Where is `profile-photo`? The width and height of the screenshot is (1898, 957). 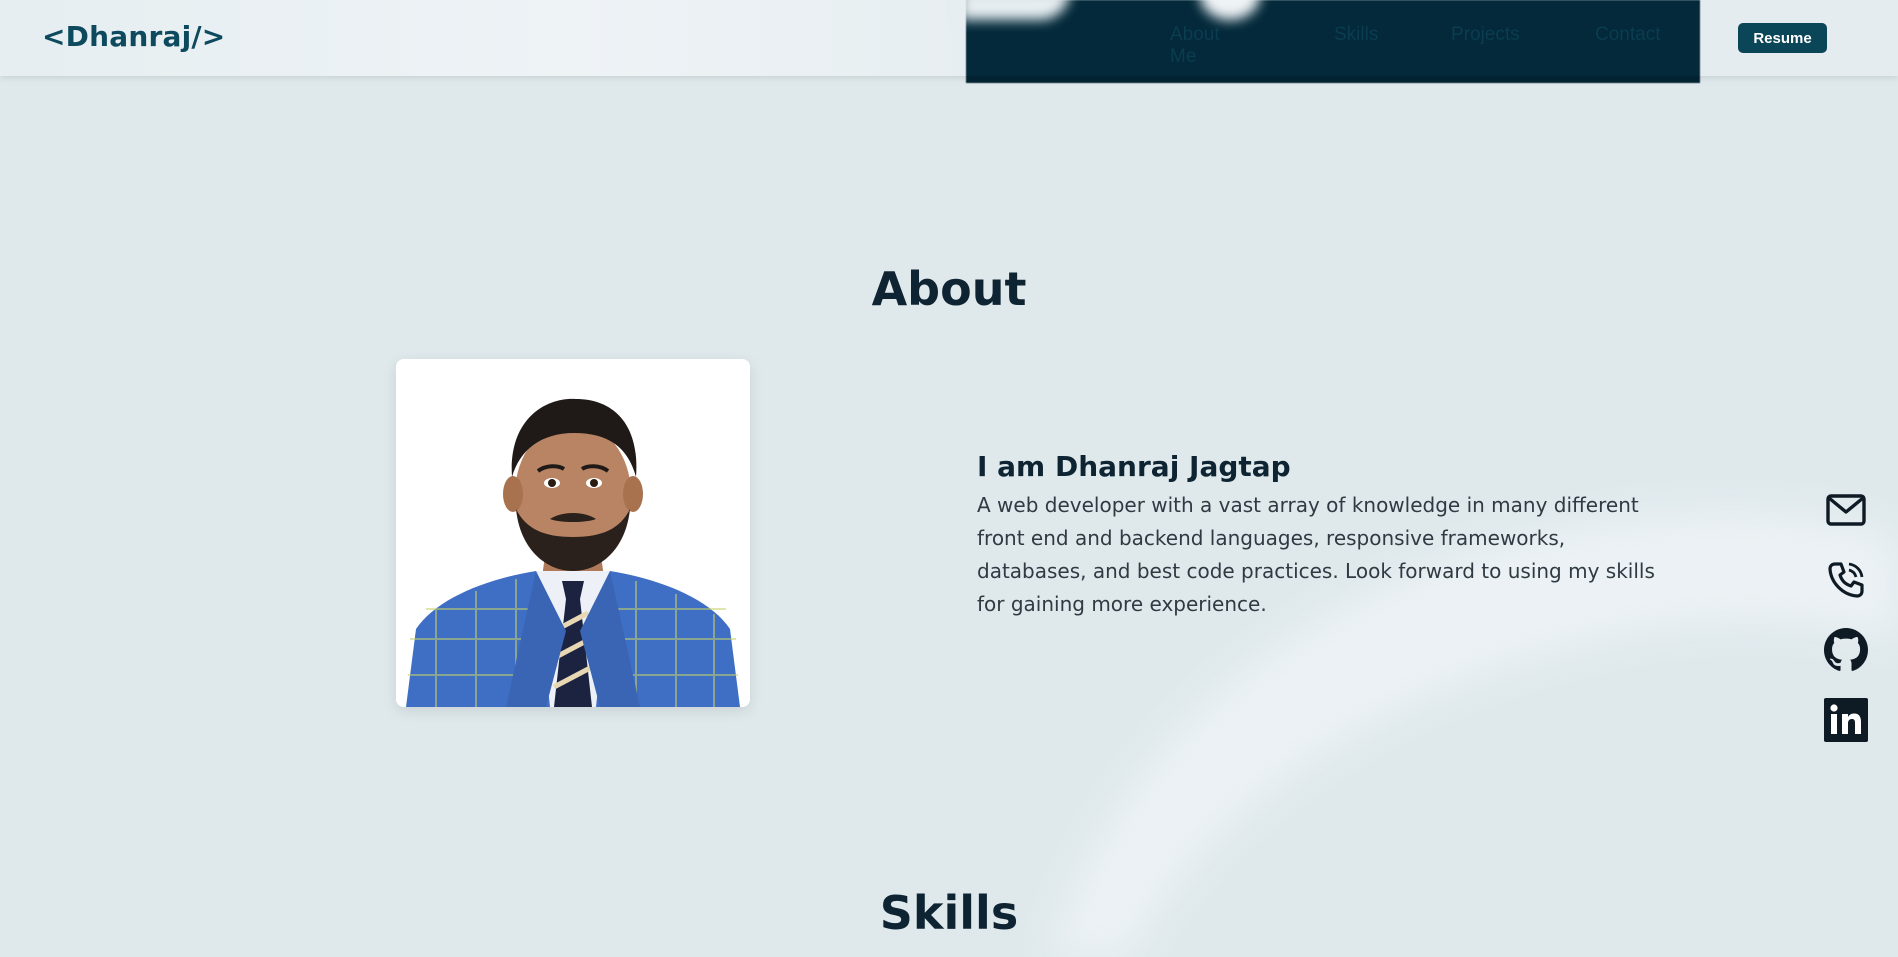
profile-photo is located at coordinates (573, 533).